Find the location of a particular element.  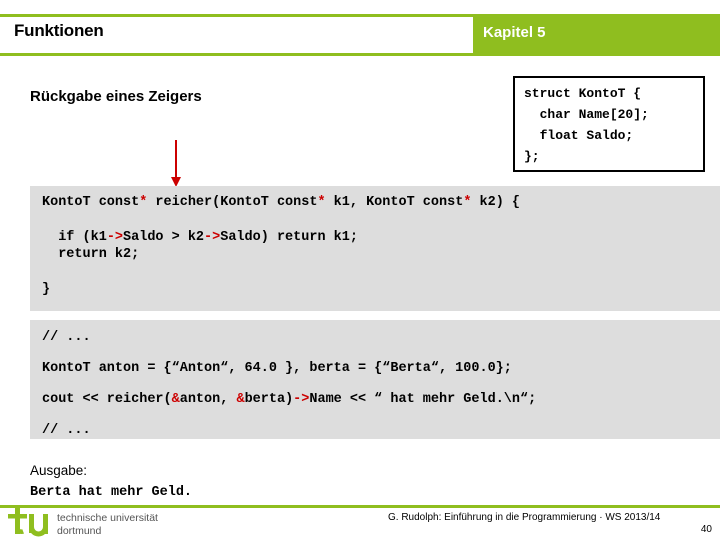

footer-page-number: 40 is located at coordinates (706, 529).